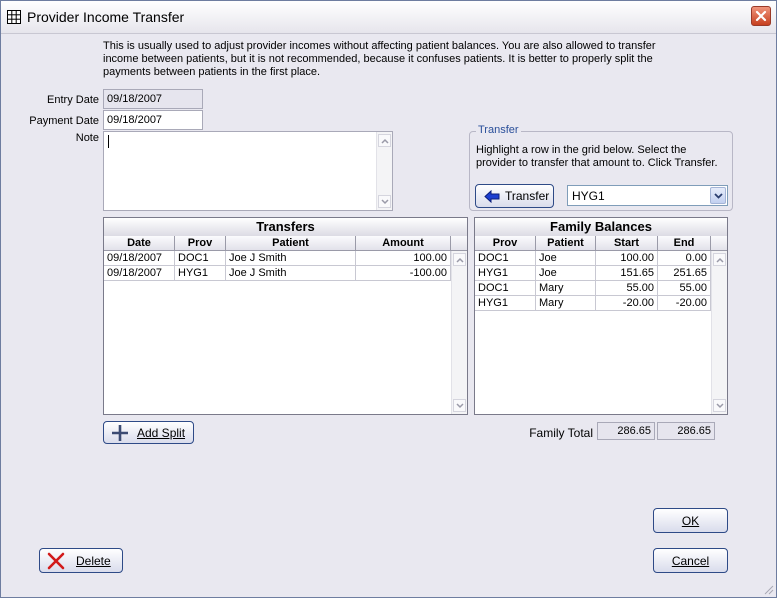 The image size is (777, 598). What do you see at coordinates (120, 433) in the screenshot?
I see `plus-icon` at bounding box center [120, 433].